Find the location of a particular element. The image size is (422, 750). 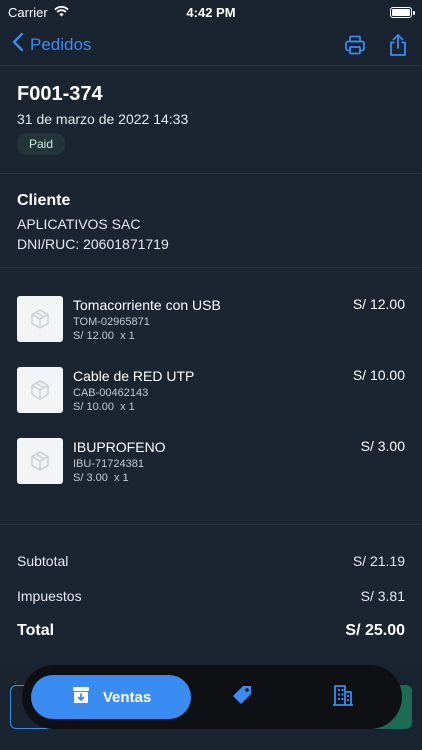

nav-actions is located at coordinates (376, 45).